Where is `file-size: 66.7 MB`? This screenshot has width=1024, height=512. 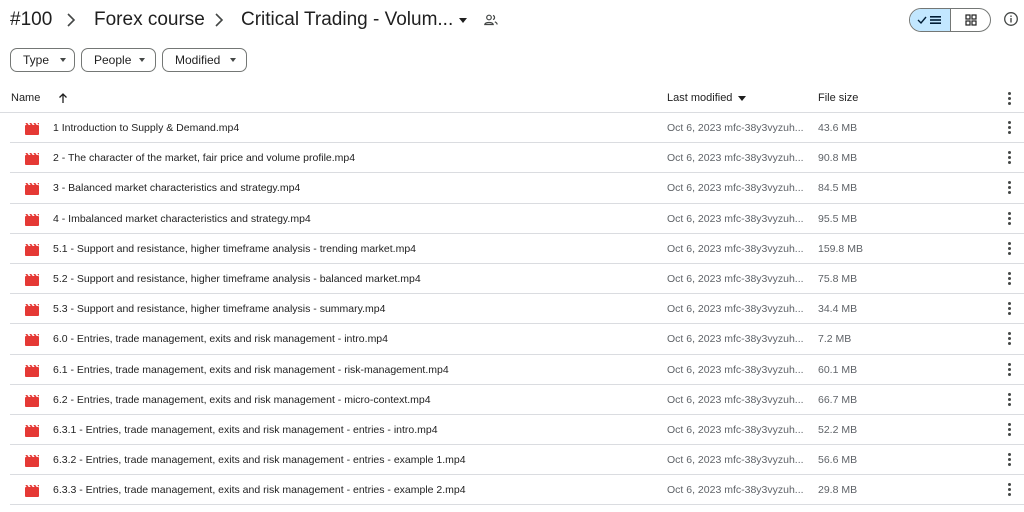
file-size: 66.7 MB is located at coordinates (838, 399).